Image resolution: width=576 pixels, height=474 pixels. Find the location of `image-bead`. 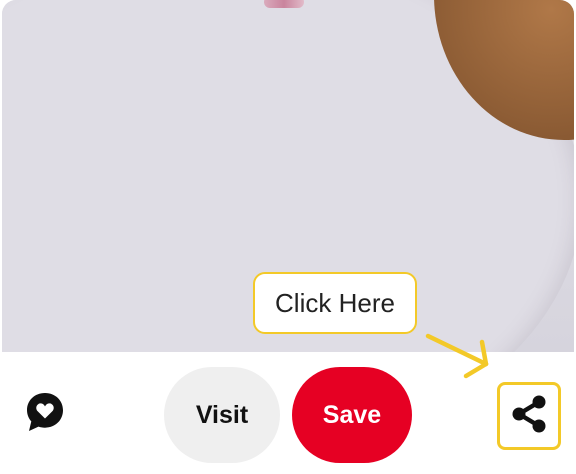

image-bead is located at coordinates (284, 4).